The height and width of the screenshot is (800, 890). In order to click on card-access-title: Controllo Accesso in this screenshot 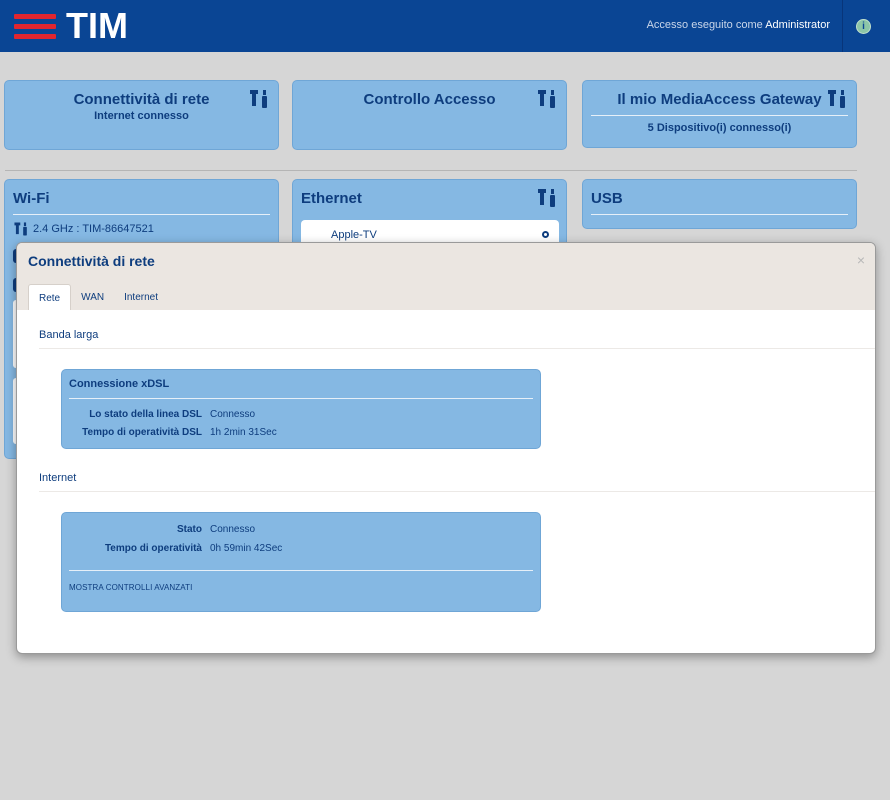, I will do `click(429, 99)`.